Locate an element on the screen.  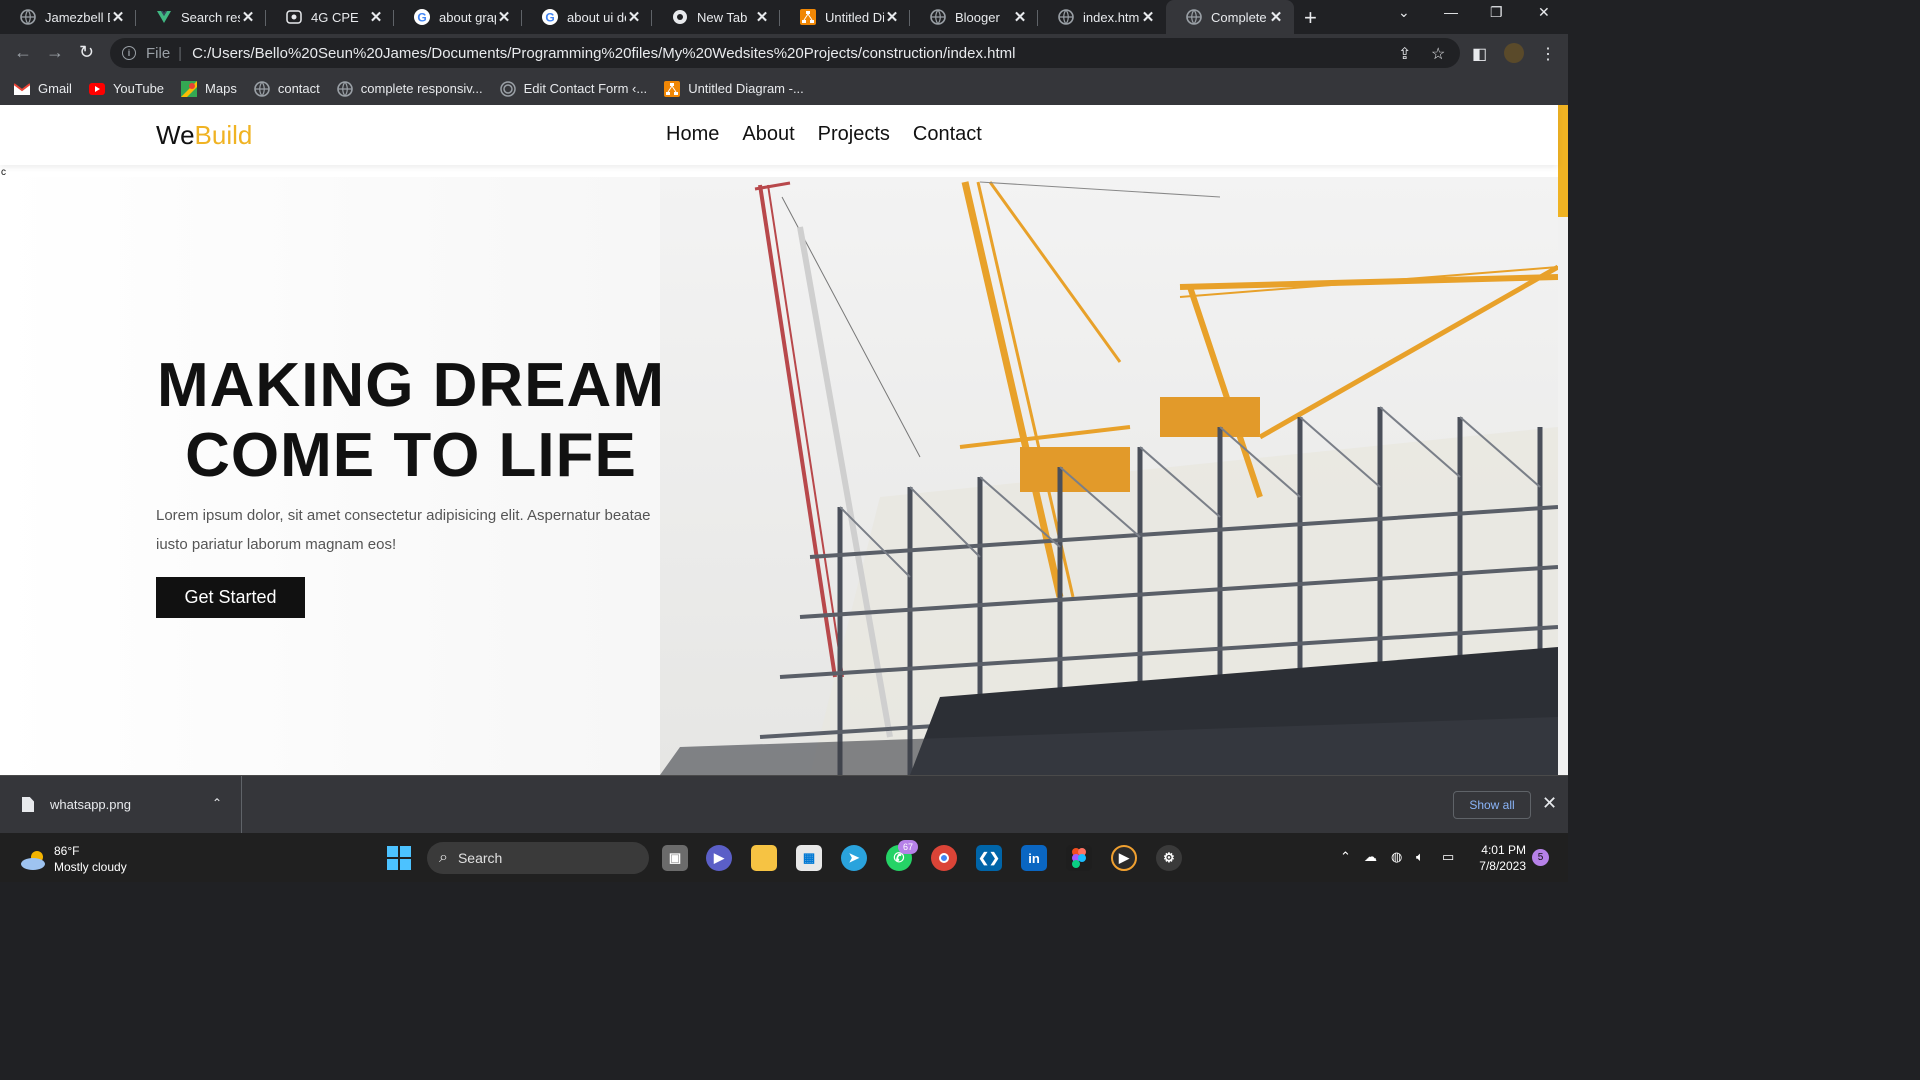
tab-title: 4G CPE is located at coordinates (335, 17).